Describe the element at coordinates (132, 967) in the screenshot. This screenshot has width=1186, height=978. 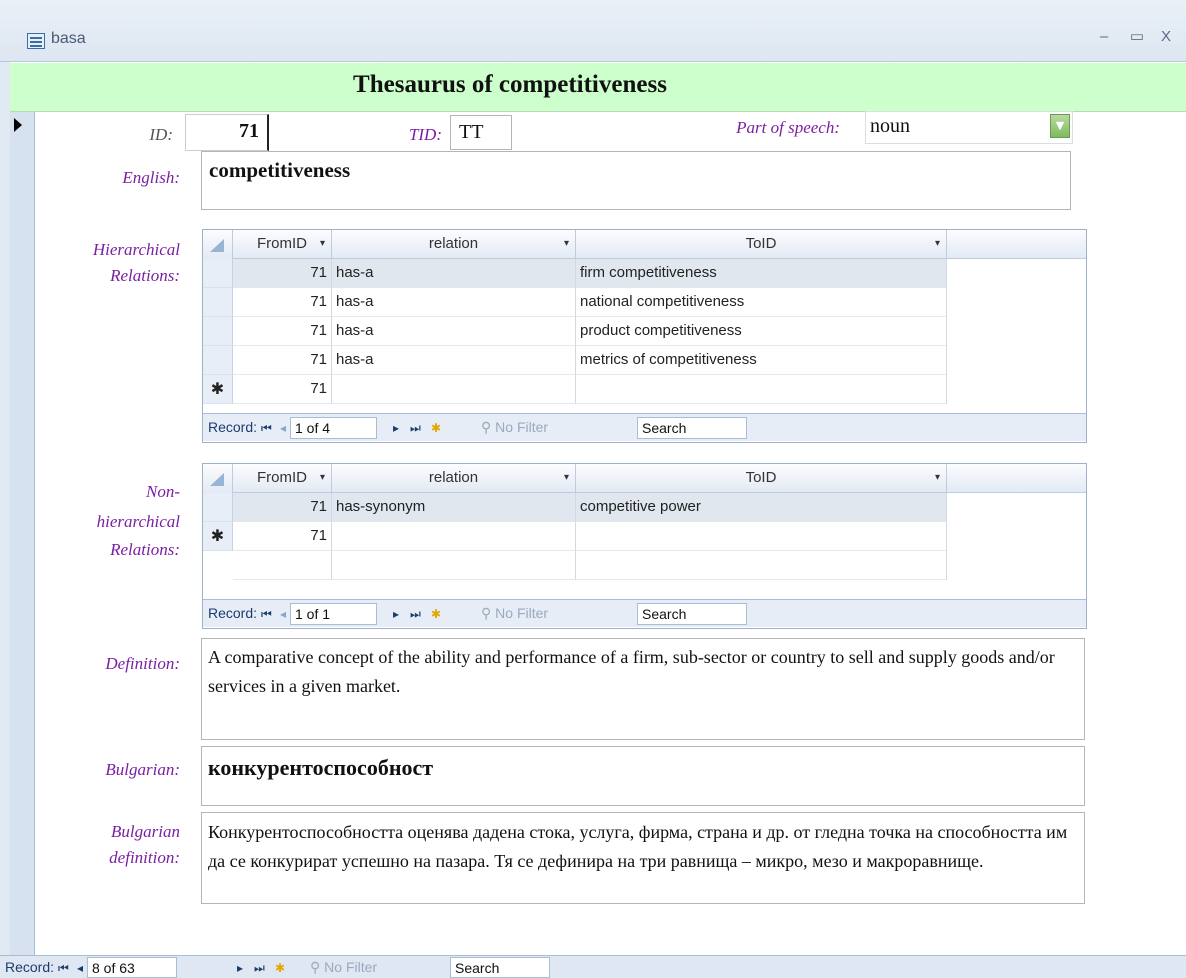
I see `record-position-input: 8 of 63` at that location.